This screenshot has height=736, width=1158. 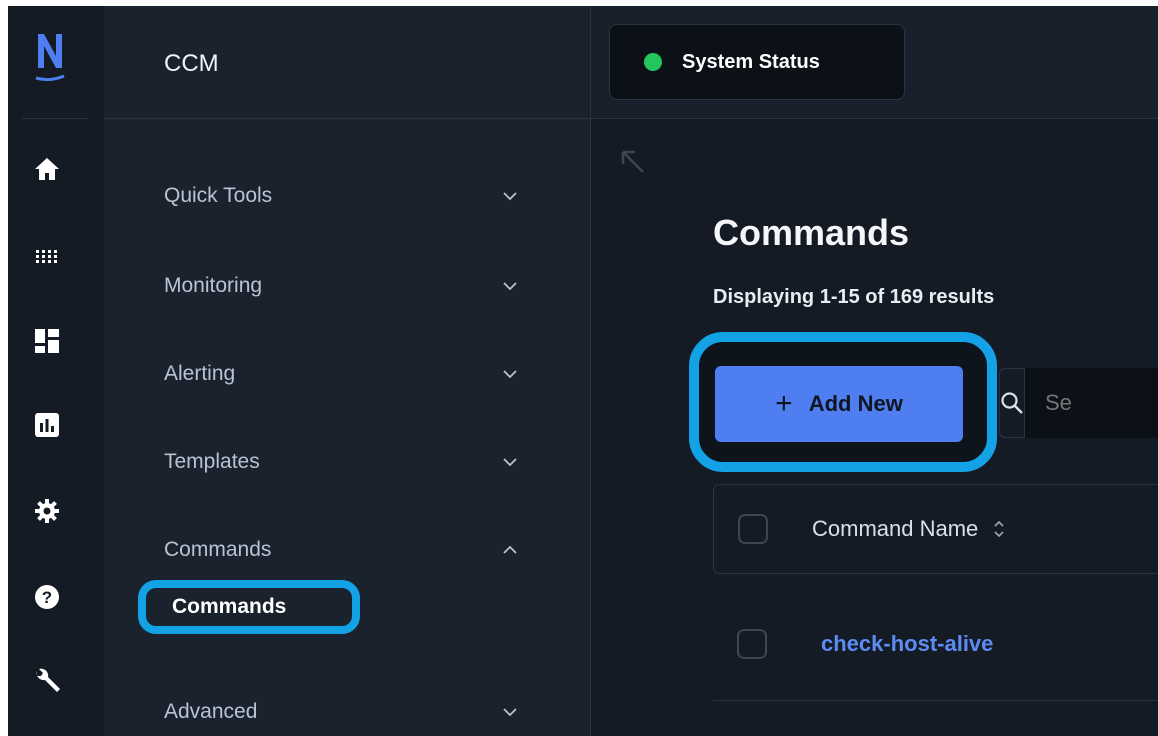 What do you see at coordinates (347, 62) in the screenshot?
I see `sidebar-header: CCM` at bounding box center [347, 62].